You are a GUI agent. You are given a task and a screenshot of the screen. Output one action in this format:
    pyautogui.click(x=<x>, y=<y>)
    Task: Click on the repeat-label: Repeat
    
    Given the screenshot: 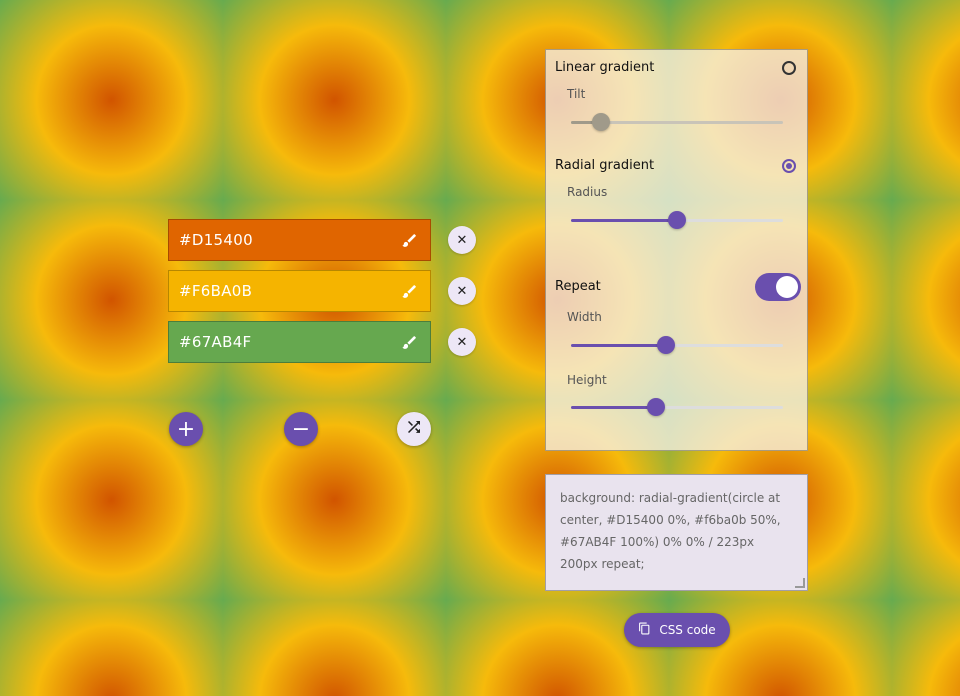 What is the action you would take?
    pyautogui.click(x=578, y=286)
    